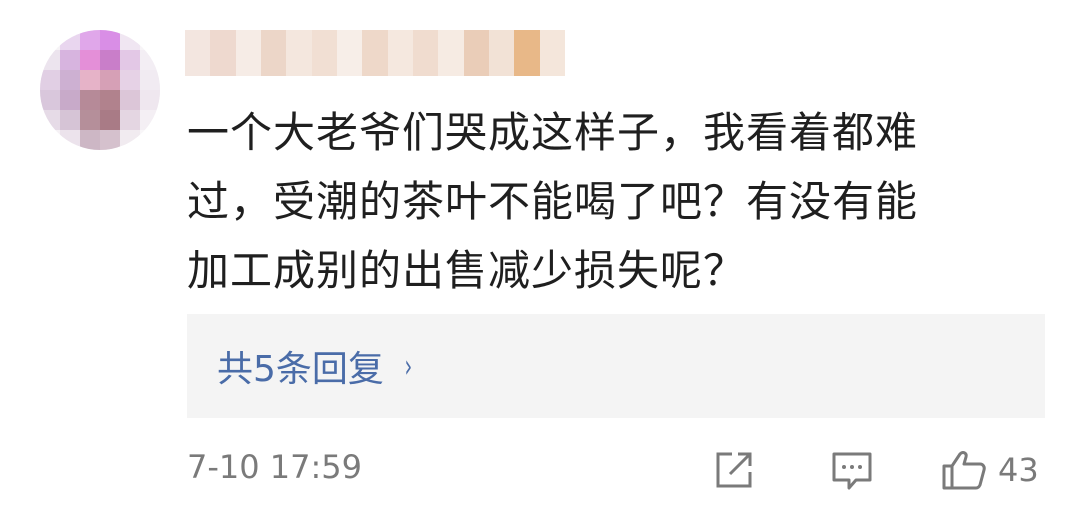 The image size is (1080, 508). What do you see at coordinates (989, 470) in the screenshot?
I see `like-button: 43` at bounding box center [989, 470].